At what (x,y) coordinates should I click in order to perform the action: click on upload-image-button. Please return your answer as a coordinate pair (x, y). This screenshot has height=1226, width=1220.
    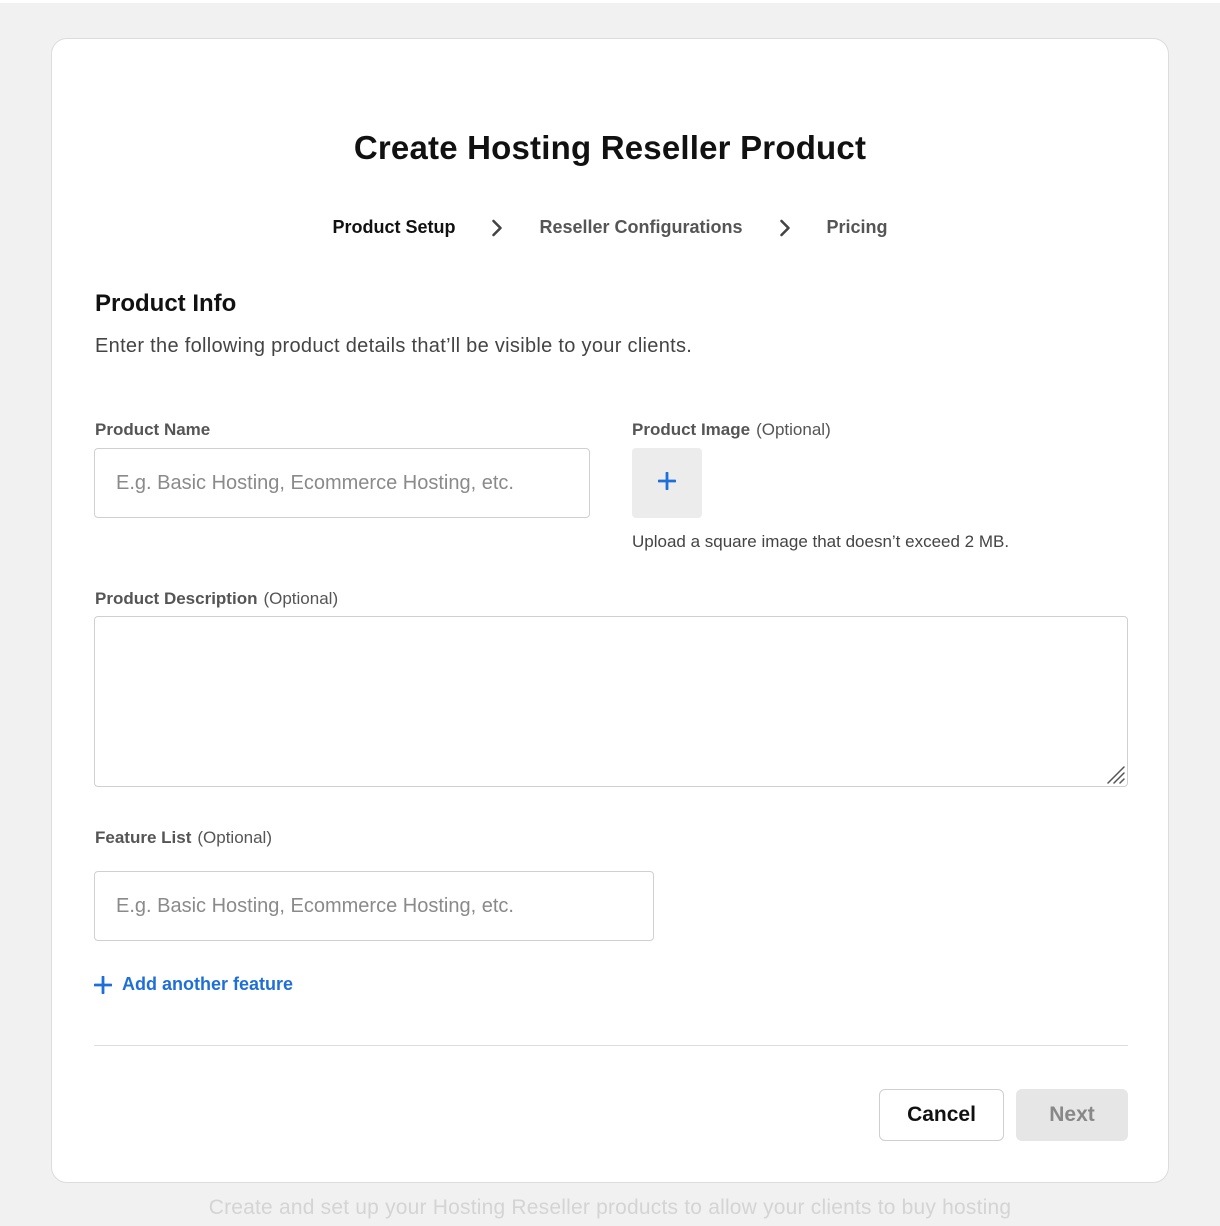
    Looking at the image, I should click on (667, 483).